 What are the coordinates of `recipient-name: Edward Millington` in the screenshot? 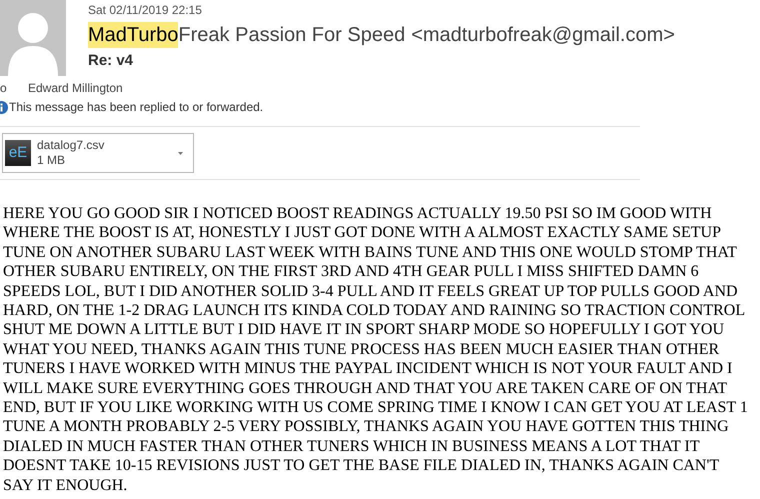 It's located at (75, 88).